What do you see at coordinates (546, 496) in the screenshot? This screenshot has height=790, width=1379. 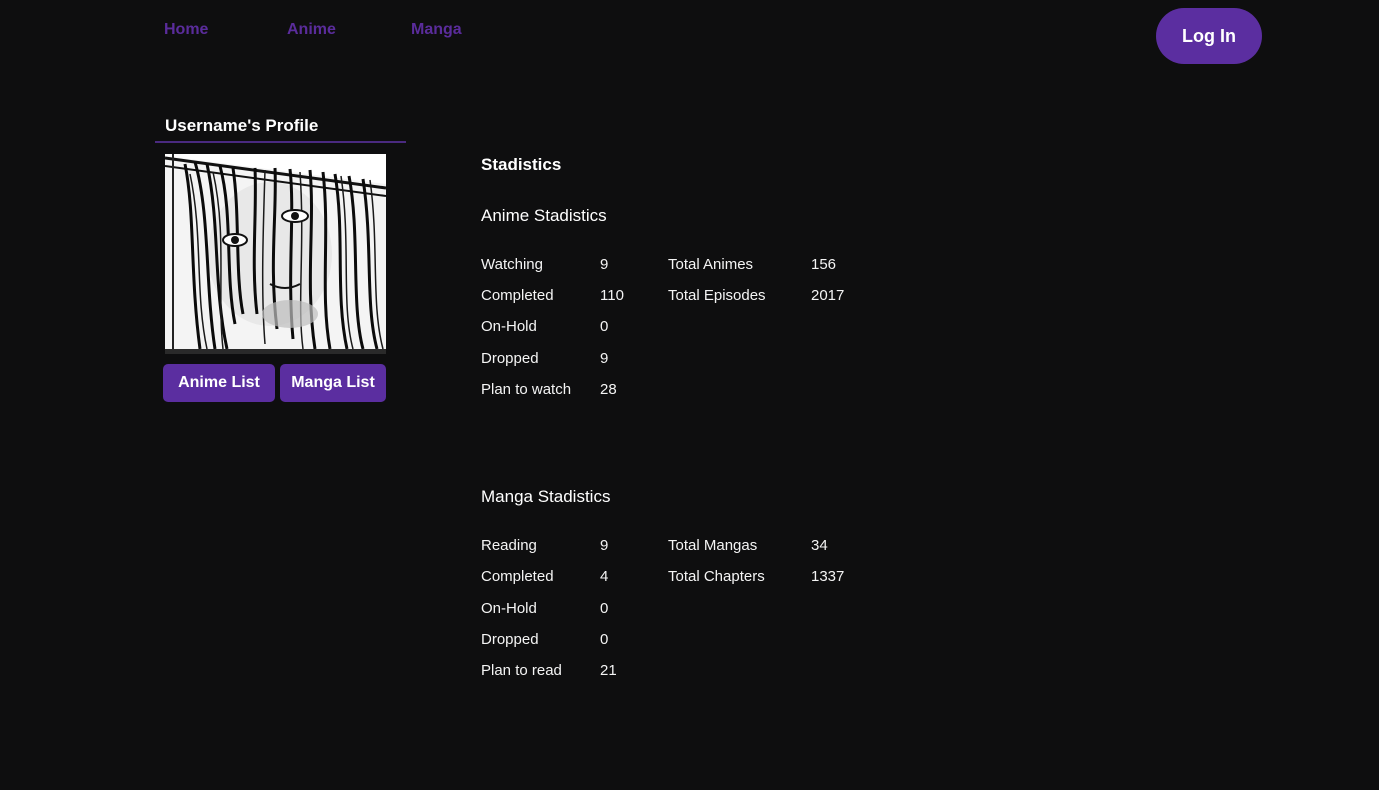 I see `manga-statistics-heading: Manga Stadistics` at bounding box center [546, 496].